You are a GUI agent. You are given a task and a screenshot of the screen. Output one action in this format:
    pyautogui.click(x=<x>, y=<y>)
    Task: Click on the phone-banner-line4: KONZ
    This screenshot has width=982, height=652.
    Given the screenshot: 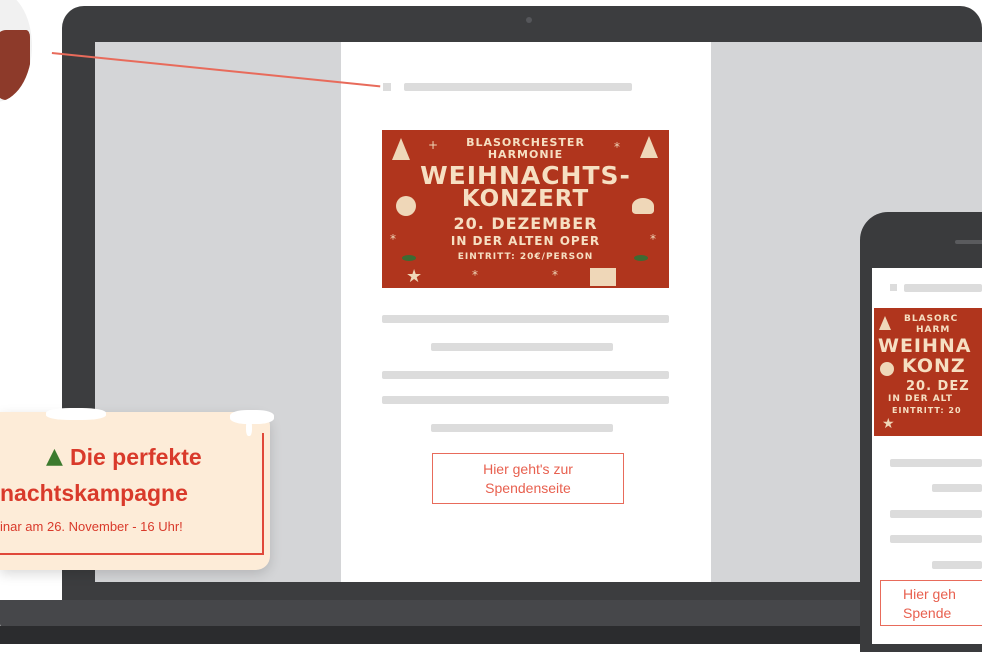 What is the action you would take?
    pyautogui.click(x=934, y=366)
    